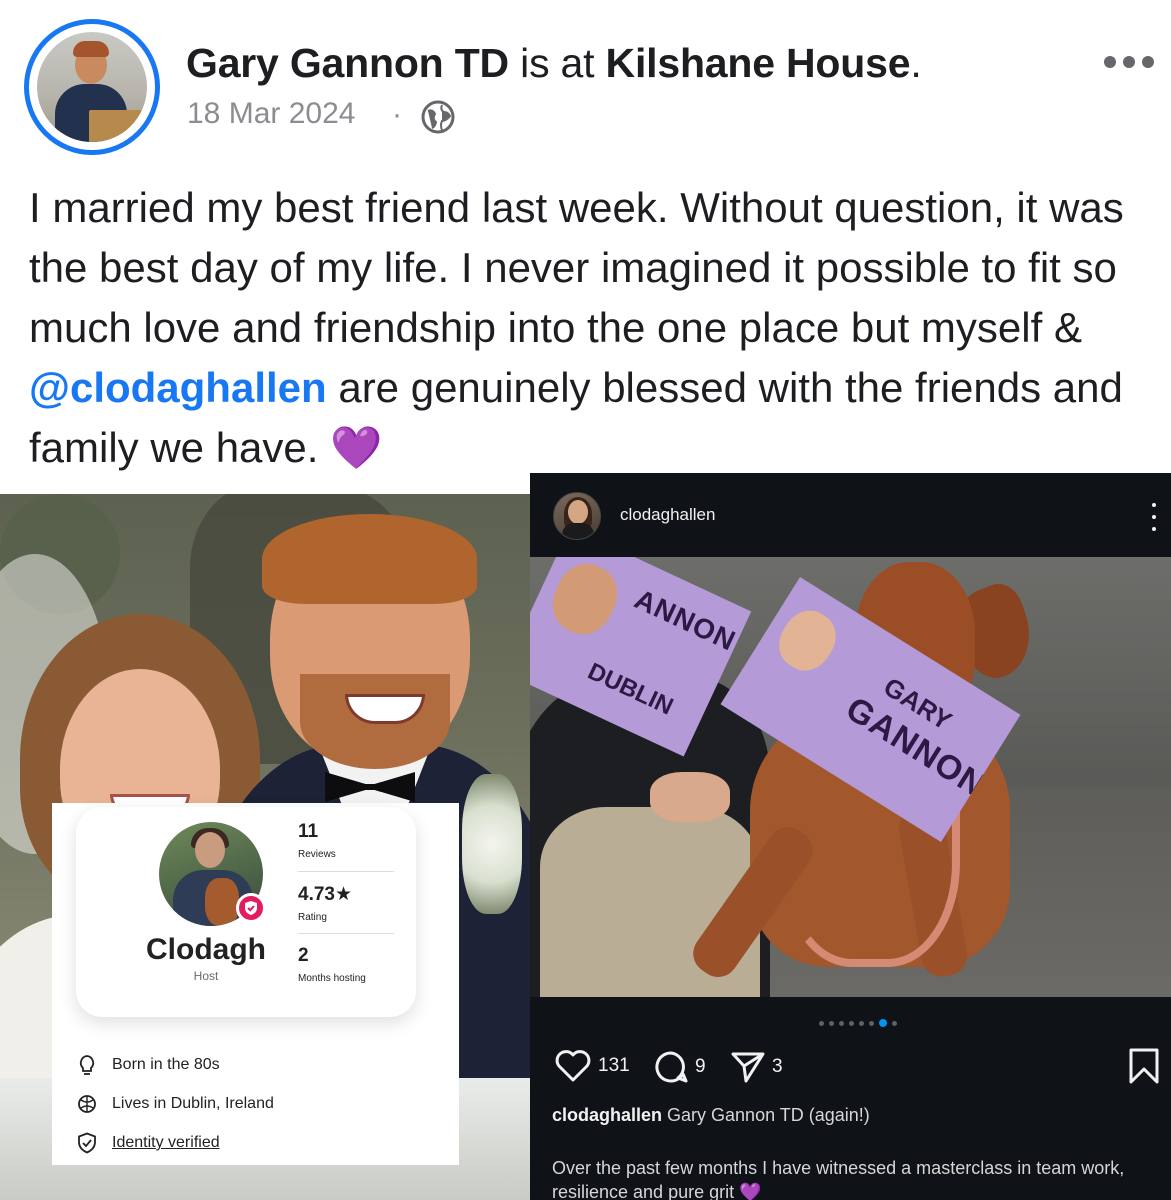 This screenshot has height=1200, width=1171. What do you see at coordinates (1144, 1066) in the screenshot?
I see `bookmark-icon` at bounding box center [1144, 1066].